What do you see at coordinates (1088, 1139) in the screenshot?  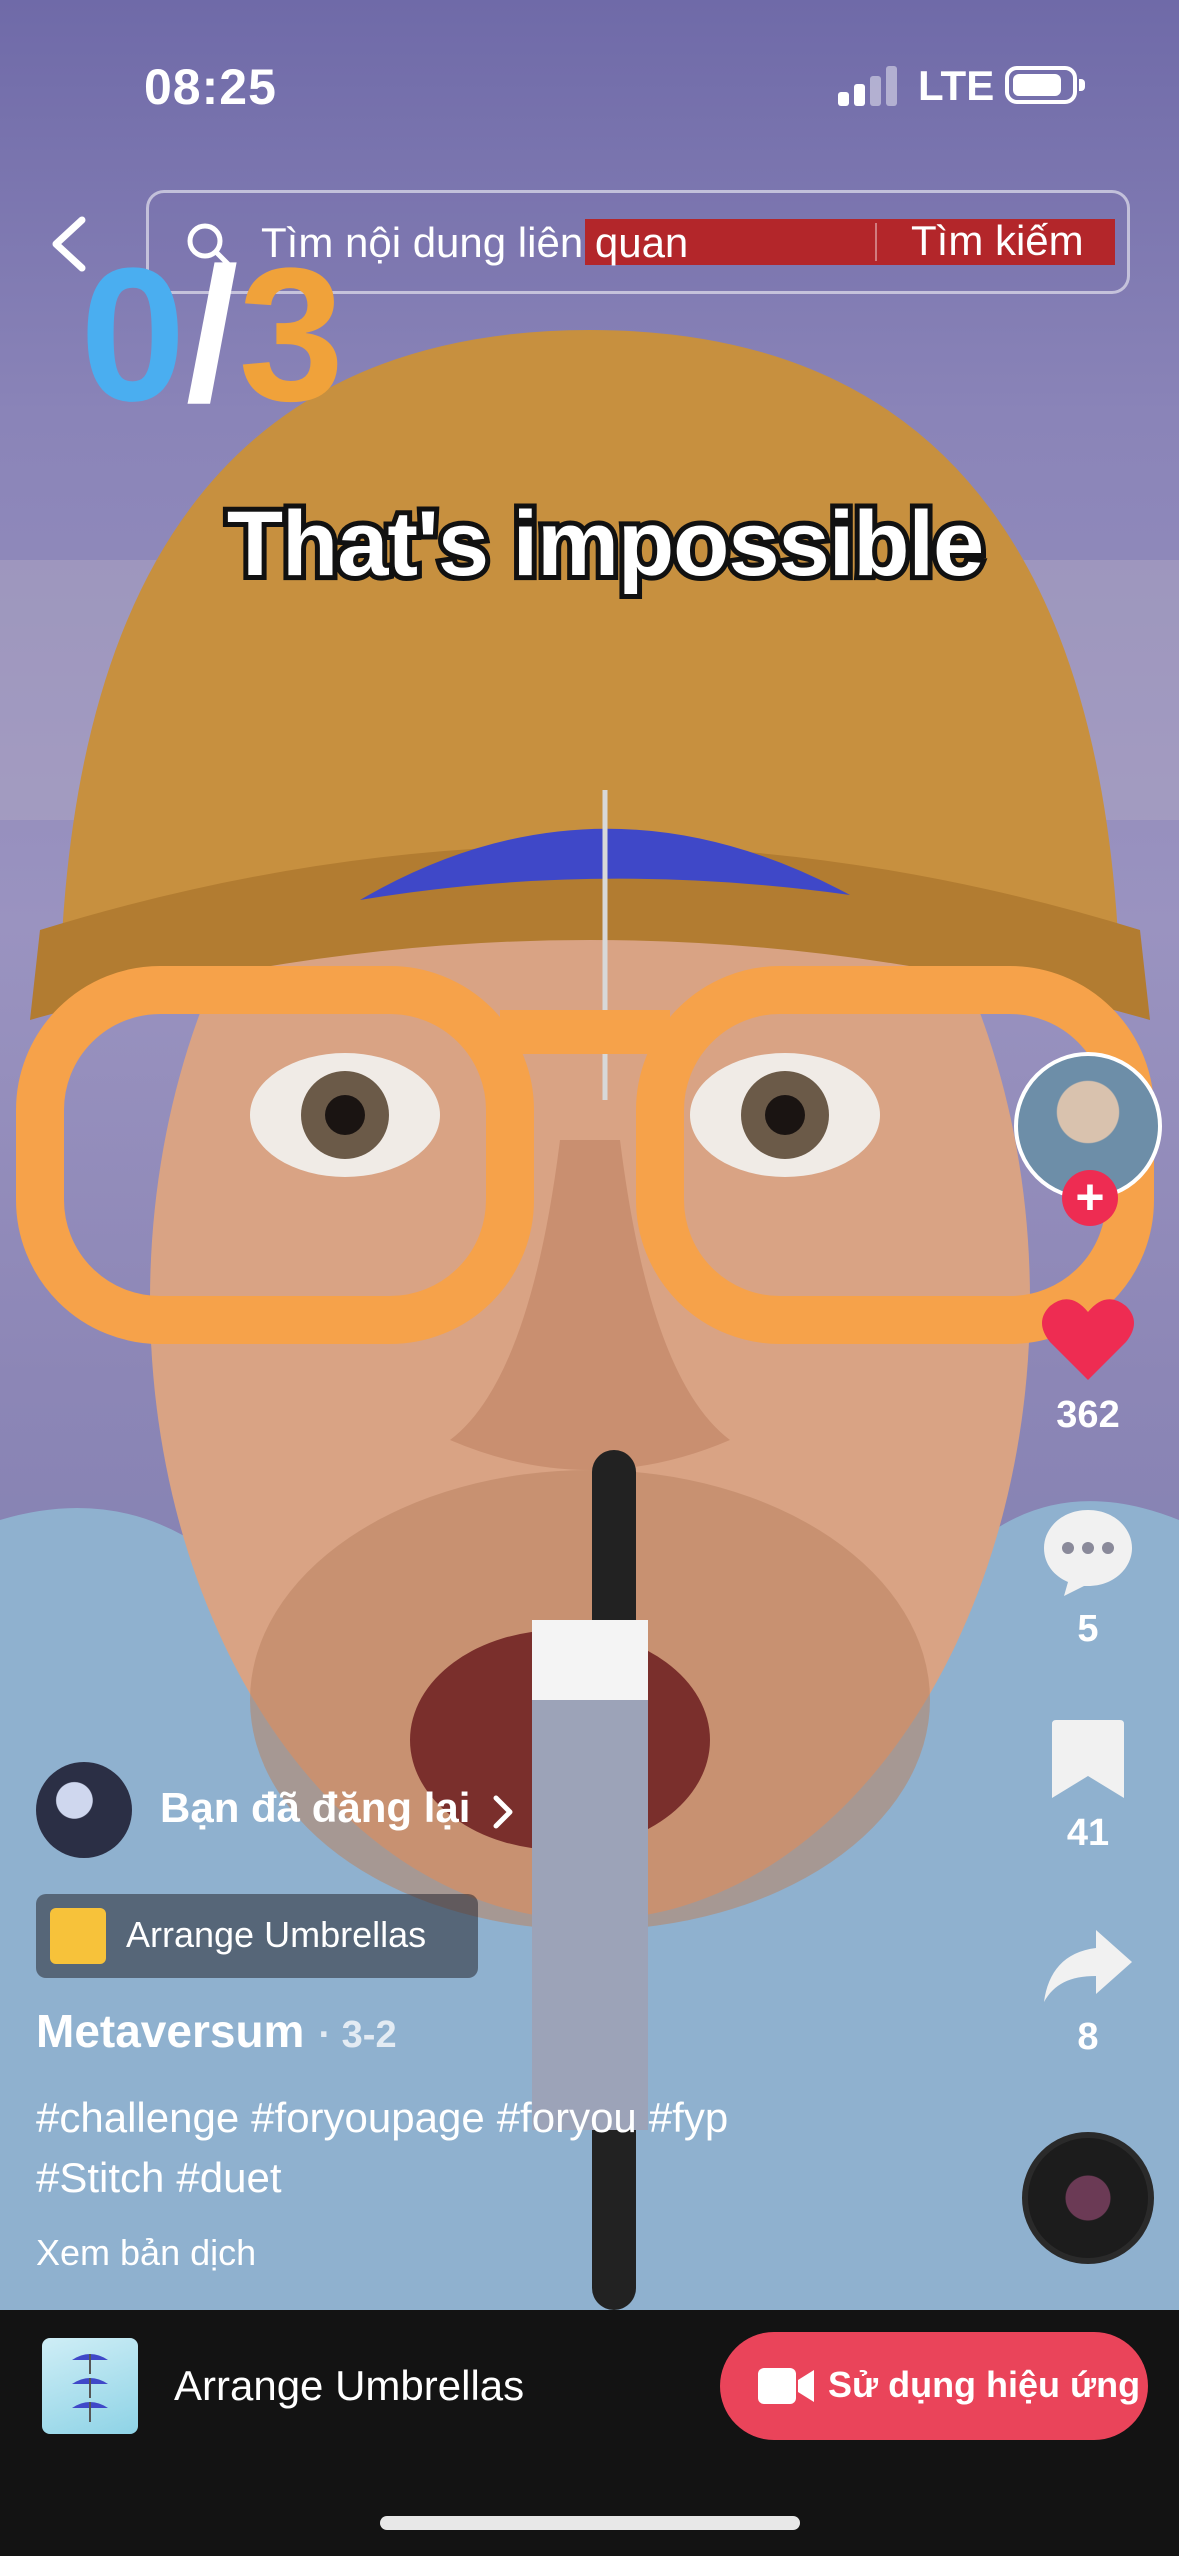 I see `creator-avatar: +` at bounding box center [1088, 1139].